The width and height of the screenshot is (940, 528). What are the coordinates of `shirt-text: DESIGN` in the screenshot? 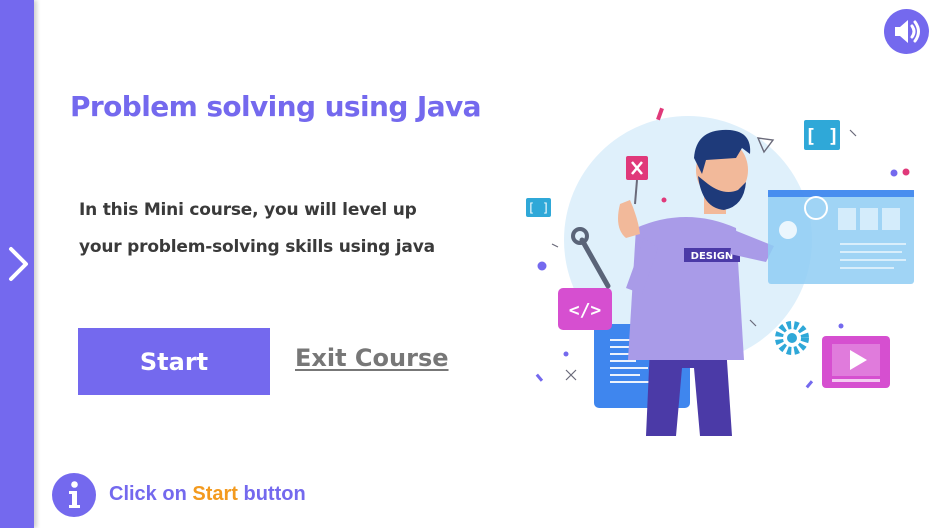 It's located at (712, 256).